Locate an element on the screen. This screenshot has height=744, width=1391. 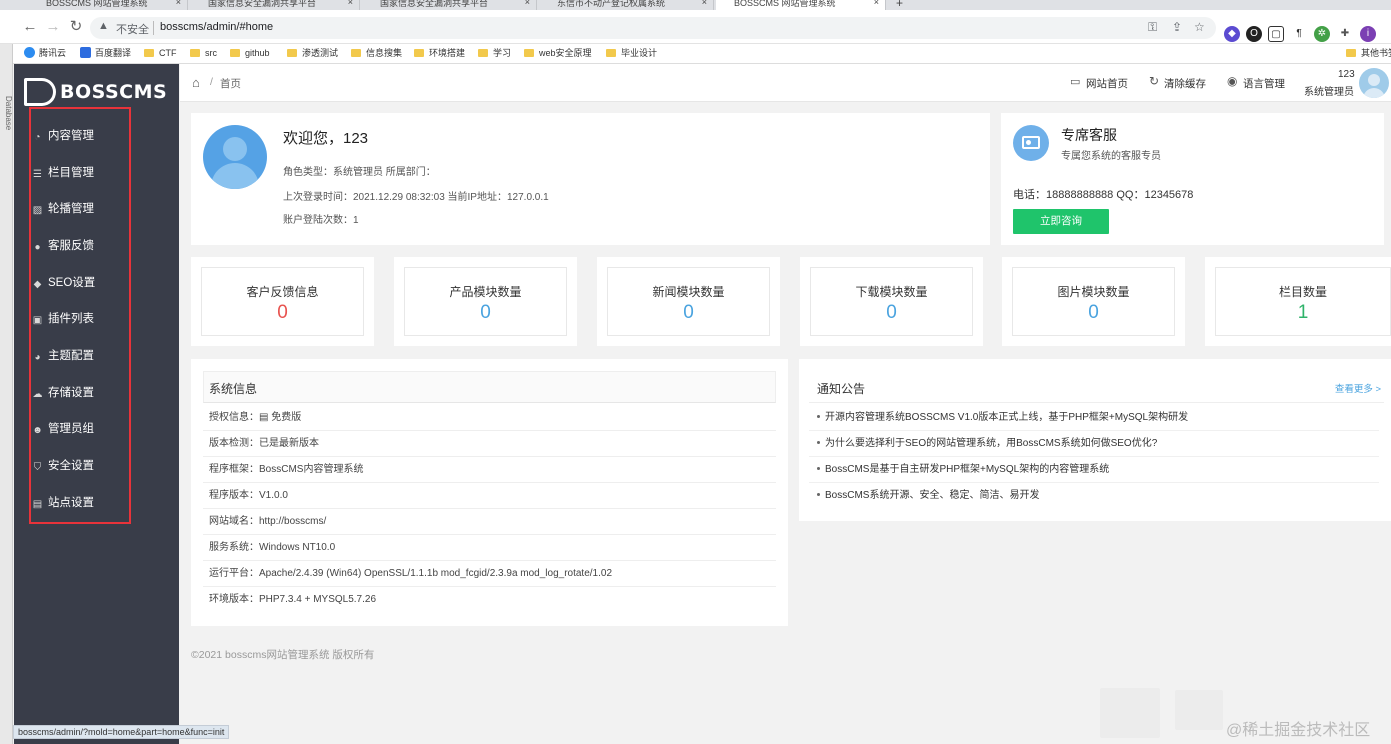
bookmark-item: 学习 is located at coordinates (494, 53).